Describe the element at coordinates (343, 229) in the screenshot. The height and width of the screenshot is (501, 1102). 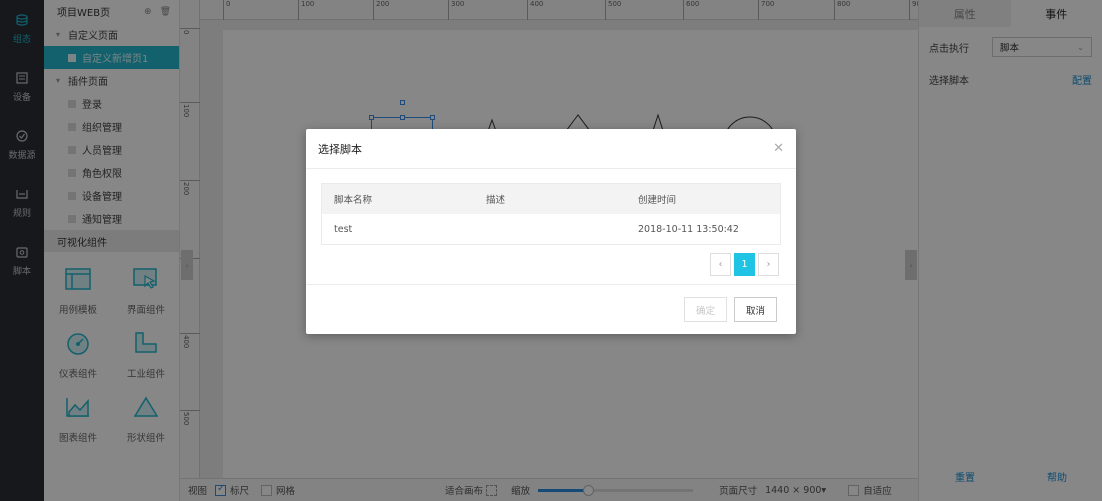
I see `script-name-cell: test` at that location.